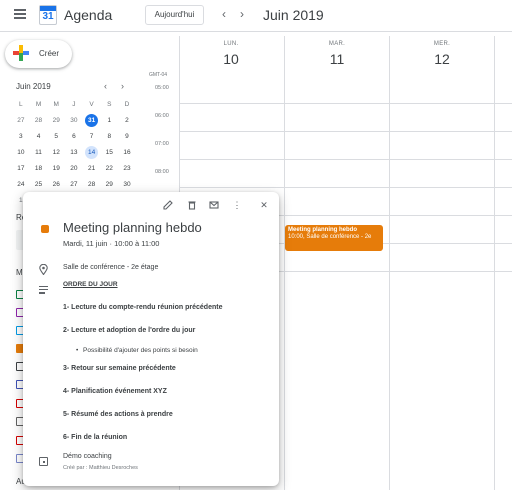 Image resolution: width=512 pixels, height=490 pixels. I want to click on mini-calendar-day: 22, so click(109, 170).